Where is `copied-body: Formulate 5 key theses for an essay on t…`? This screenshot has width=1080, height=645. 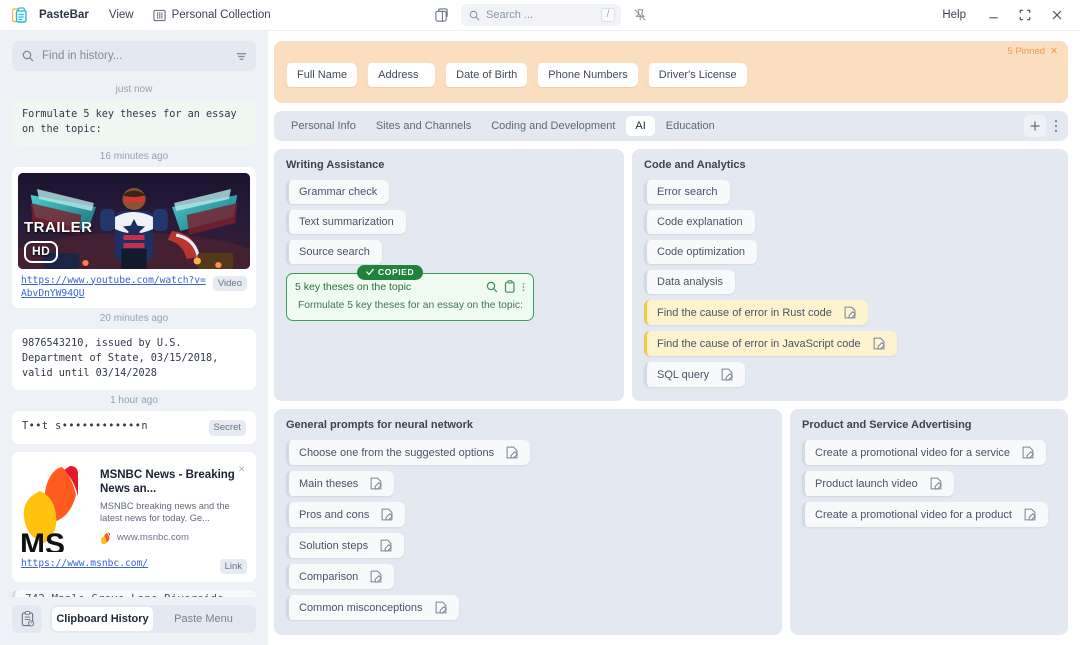 copied-body: Formulate 5 key theses for an essay on t… is located at coordinates (410, 305).